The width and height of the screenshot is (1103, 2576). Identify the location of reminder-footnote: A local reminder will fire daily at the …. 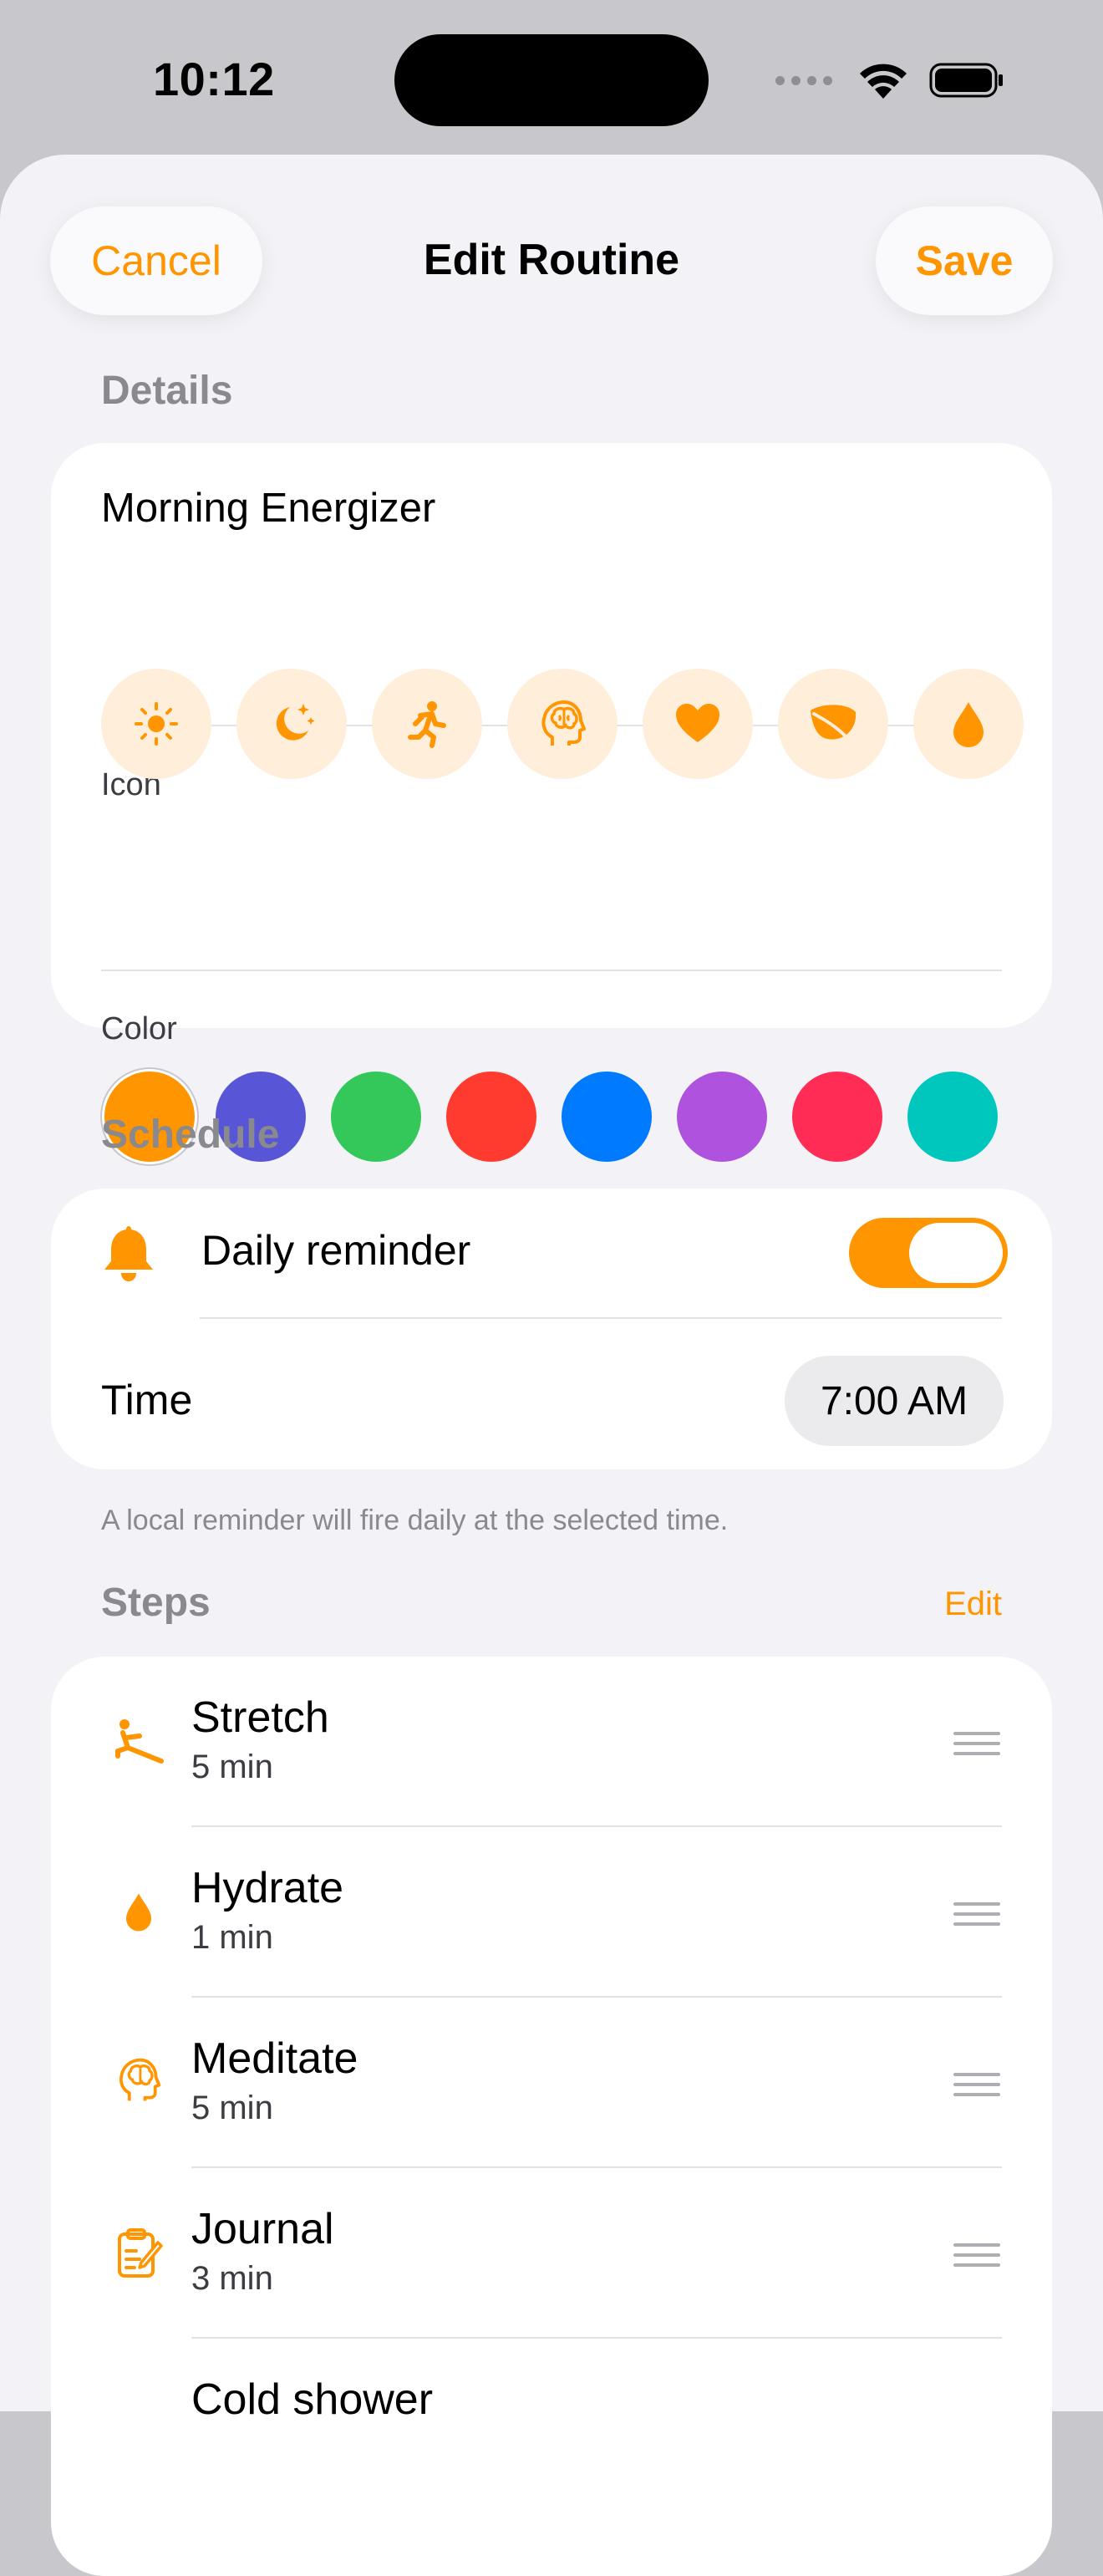
(415, 1520).